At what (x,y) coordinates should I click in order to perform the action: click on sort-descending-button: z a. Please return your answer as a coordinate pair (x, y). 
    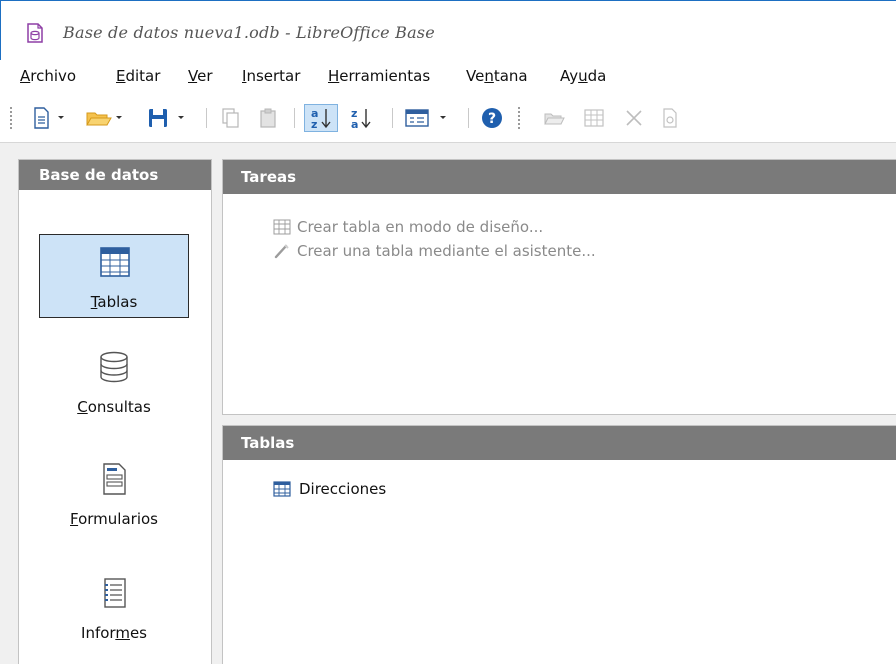
    Looking at the image, I should click on (361, 118).